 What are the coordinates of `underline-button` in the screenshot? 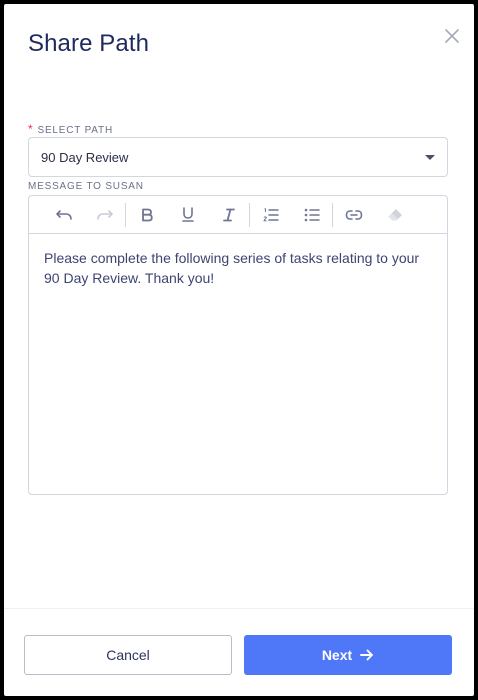 It's located at (187, 215).